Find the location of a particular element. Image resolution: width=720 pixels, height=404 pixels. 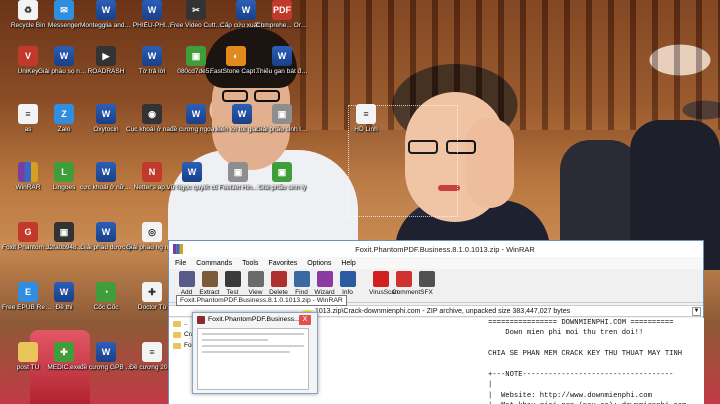

desktop-icon: ◐ FastStone Capture is located at coordinates (236, 67).